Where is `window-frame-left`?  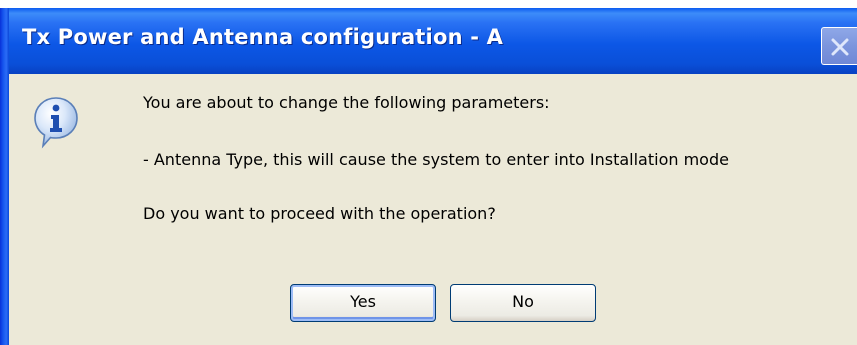
window-frame-left is located at coordinates (4, 176).